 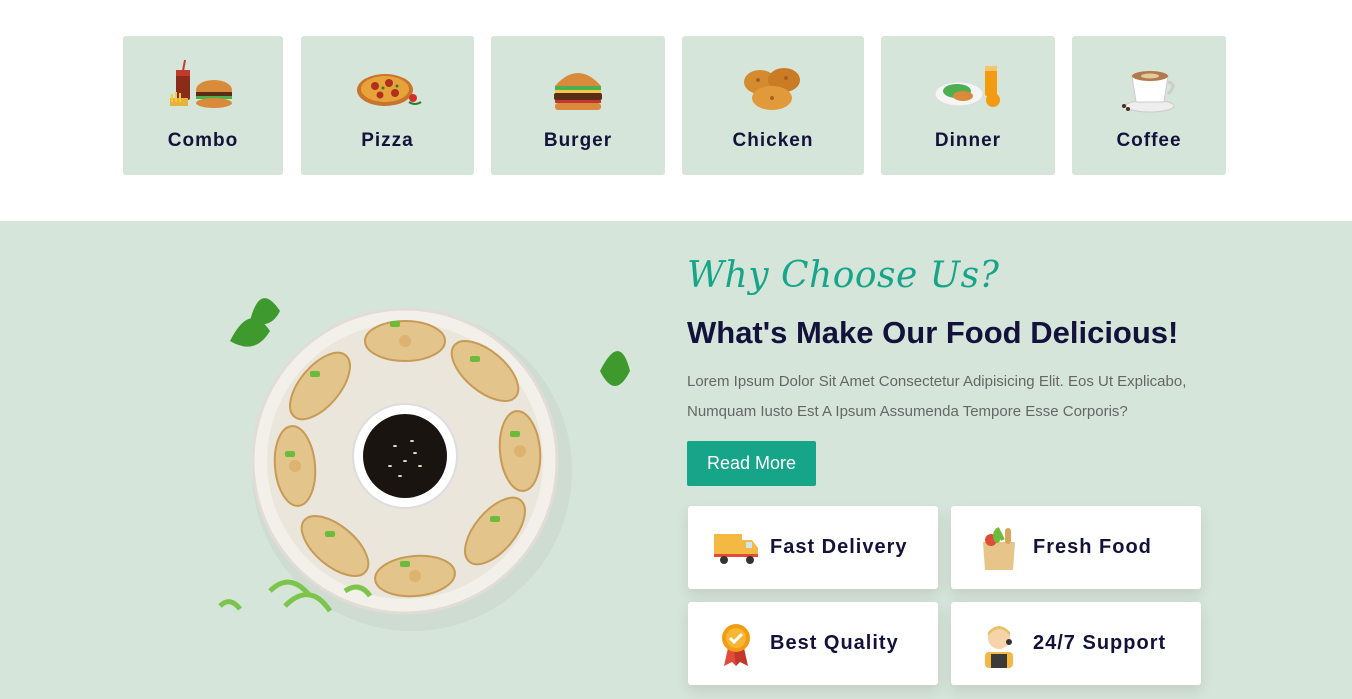 I want to click on feature-card-fresh-food: Fresh Food, so click(x=1076, y=547).